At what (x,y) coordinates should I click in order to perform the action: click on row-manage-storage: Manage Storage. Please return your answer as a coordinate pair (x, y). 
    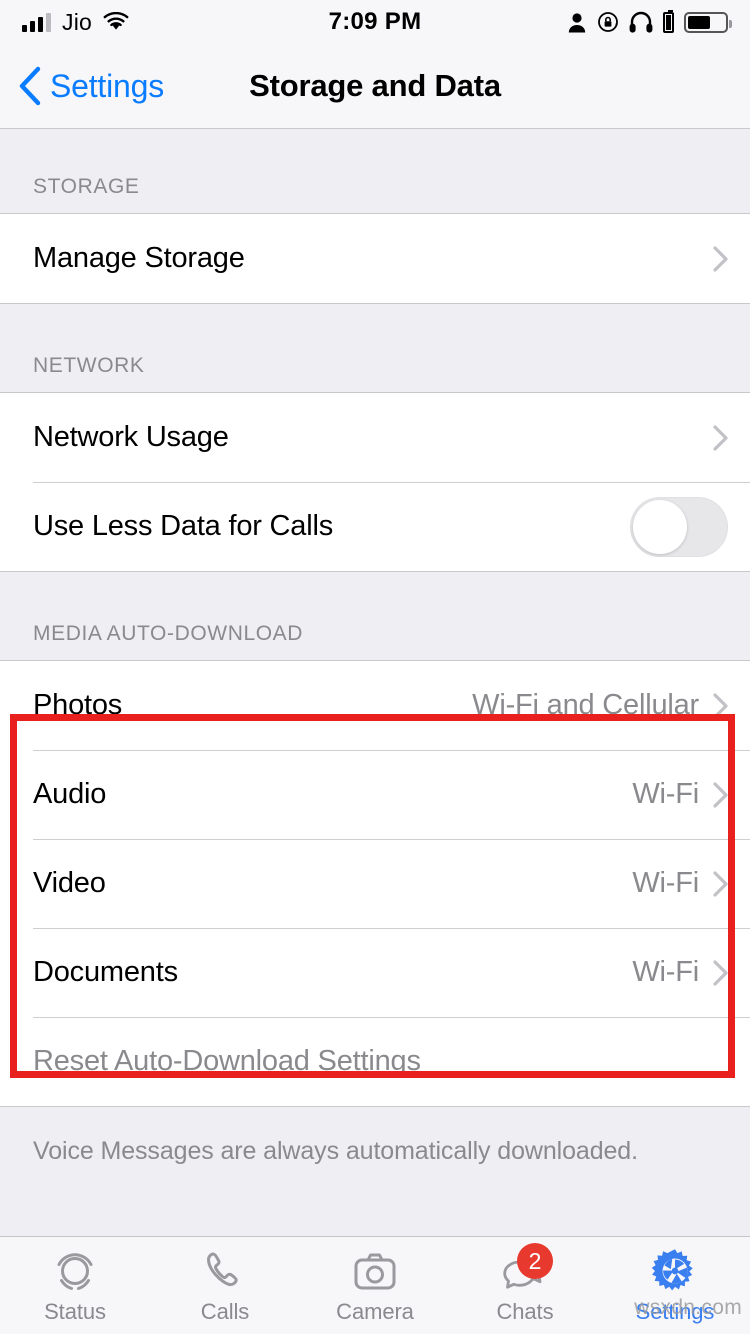
    Looking at the image, I should click on (375, 258).